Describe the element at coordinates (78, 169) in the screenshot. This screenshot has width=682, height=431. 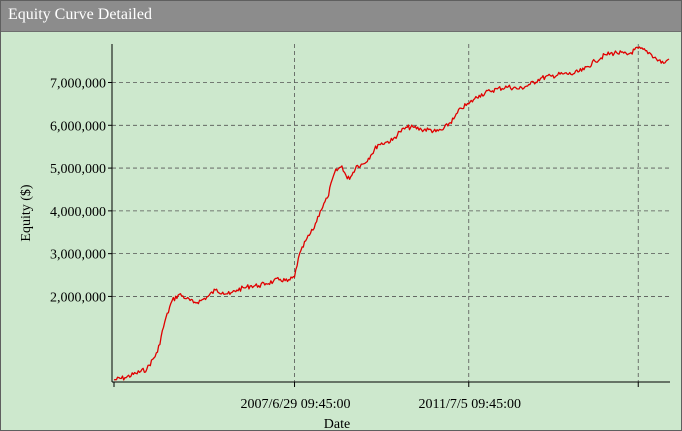
I see `y-tick-label: 5,000,000` at that location.